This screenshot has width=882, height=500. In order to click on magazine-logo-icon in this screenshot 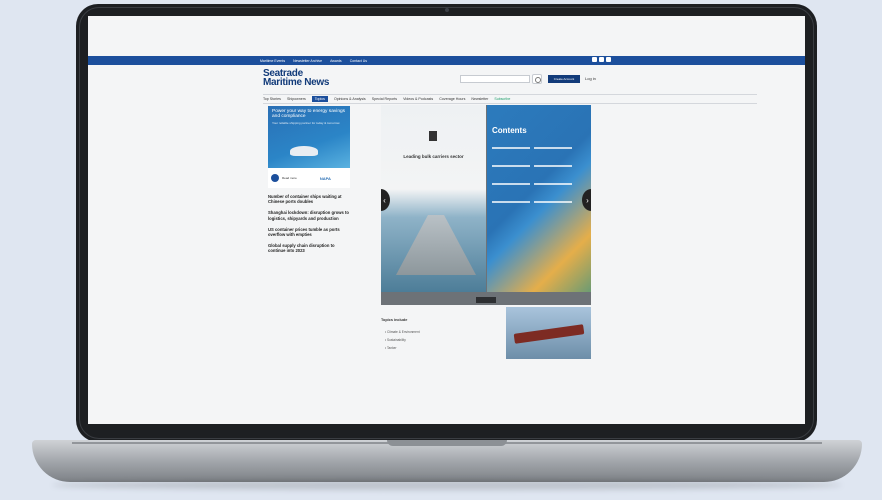, I will do `click(433, 136)`.